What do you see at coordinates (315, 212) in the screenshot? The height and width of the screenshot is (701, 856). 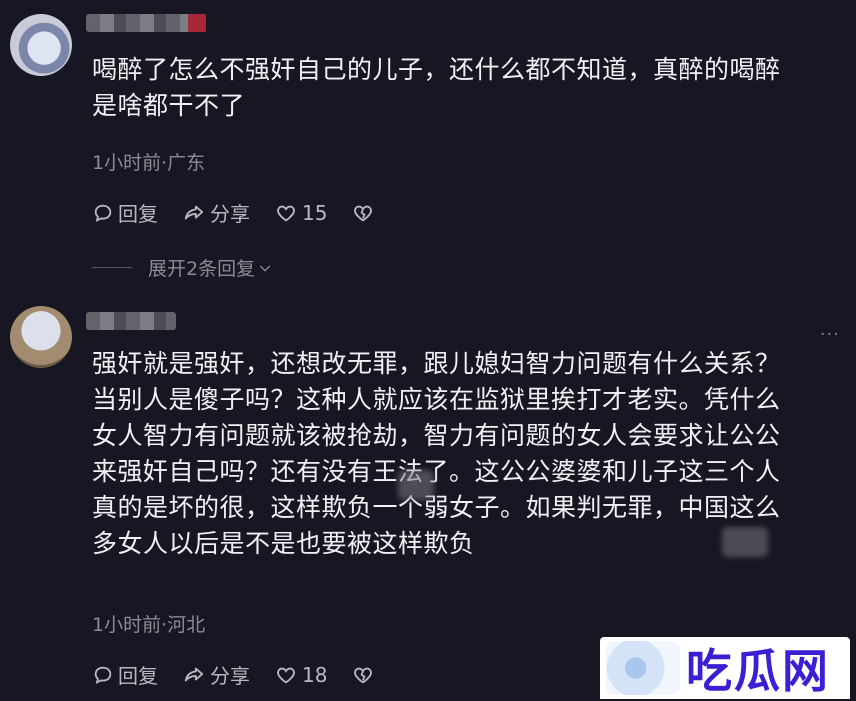 I see `like-count: 15` at bounding box center [315, 212].